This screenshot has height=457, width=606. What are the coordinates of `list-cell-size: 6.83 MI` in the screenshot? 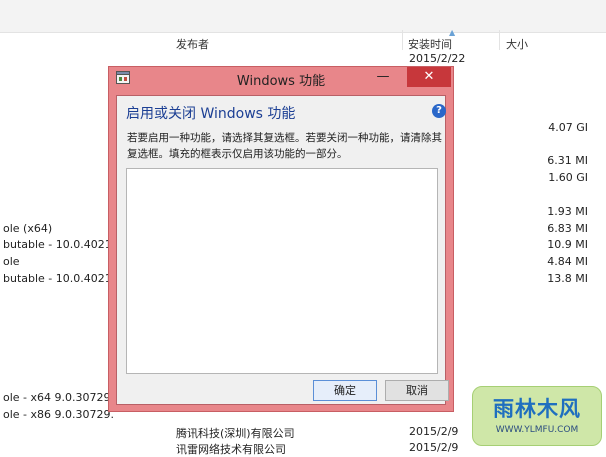 It's located at (567, 228).